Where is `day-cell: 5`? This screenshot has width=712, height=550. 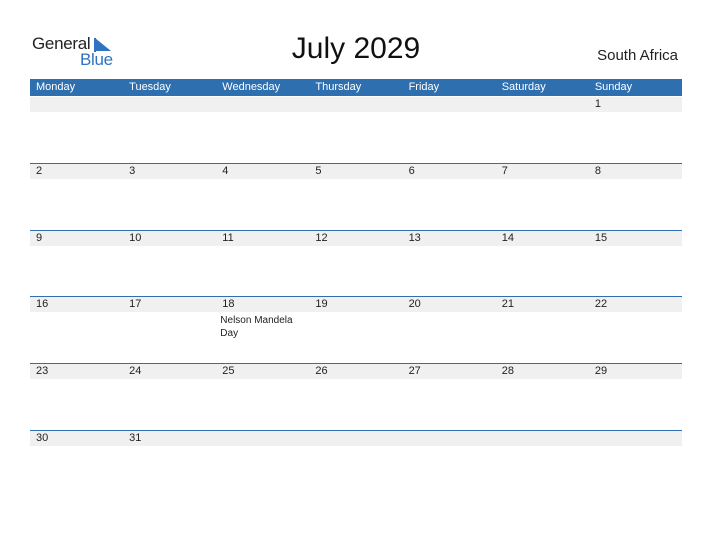 day-cell: 5 is located at coordinates (355, 197).